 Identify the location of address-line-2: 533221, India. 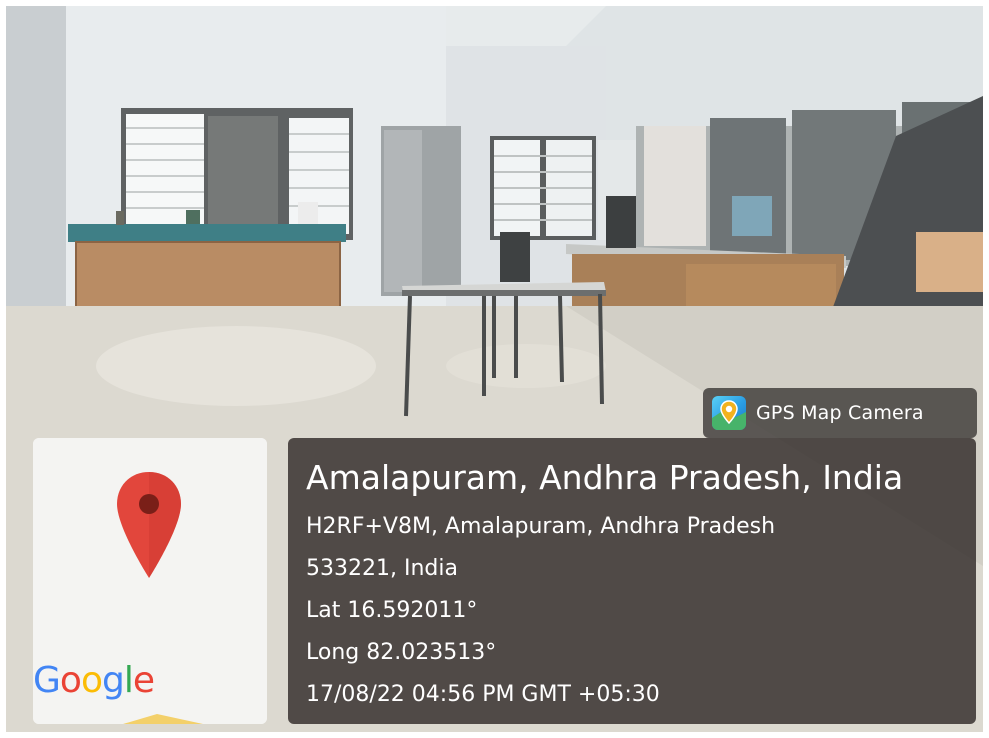
(382, 568).